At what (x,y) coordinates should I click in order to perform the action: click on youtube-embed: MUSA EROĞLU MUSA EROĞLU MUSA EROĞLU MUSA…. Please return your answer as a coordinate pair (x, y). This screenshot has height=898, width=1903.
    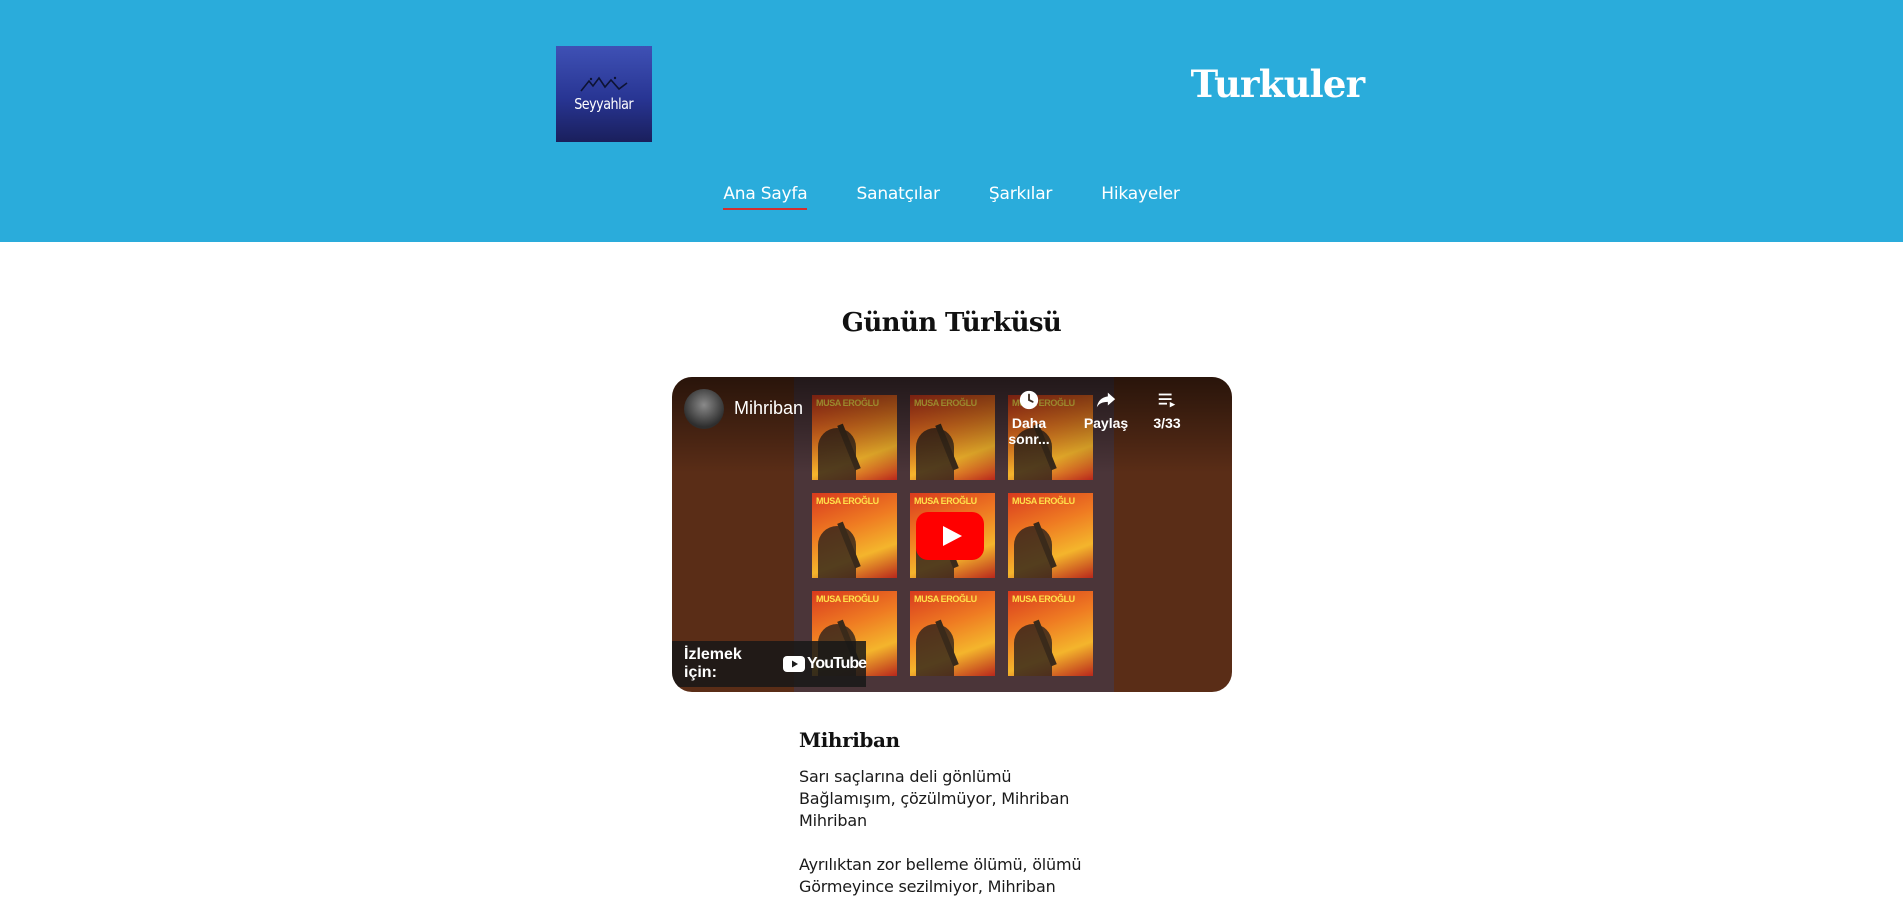
    Looking at the image, I should click on (952, 534).